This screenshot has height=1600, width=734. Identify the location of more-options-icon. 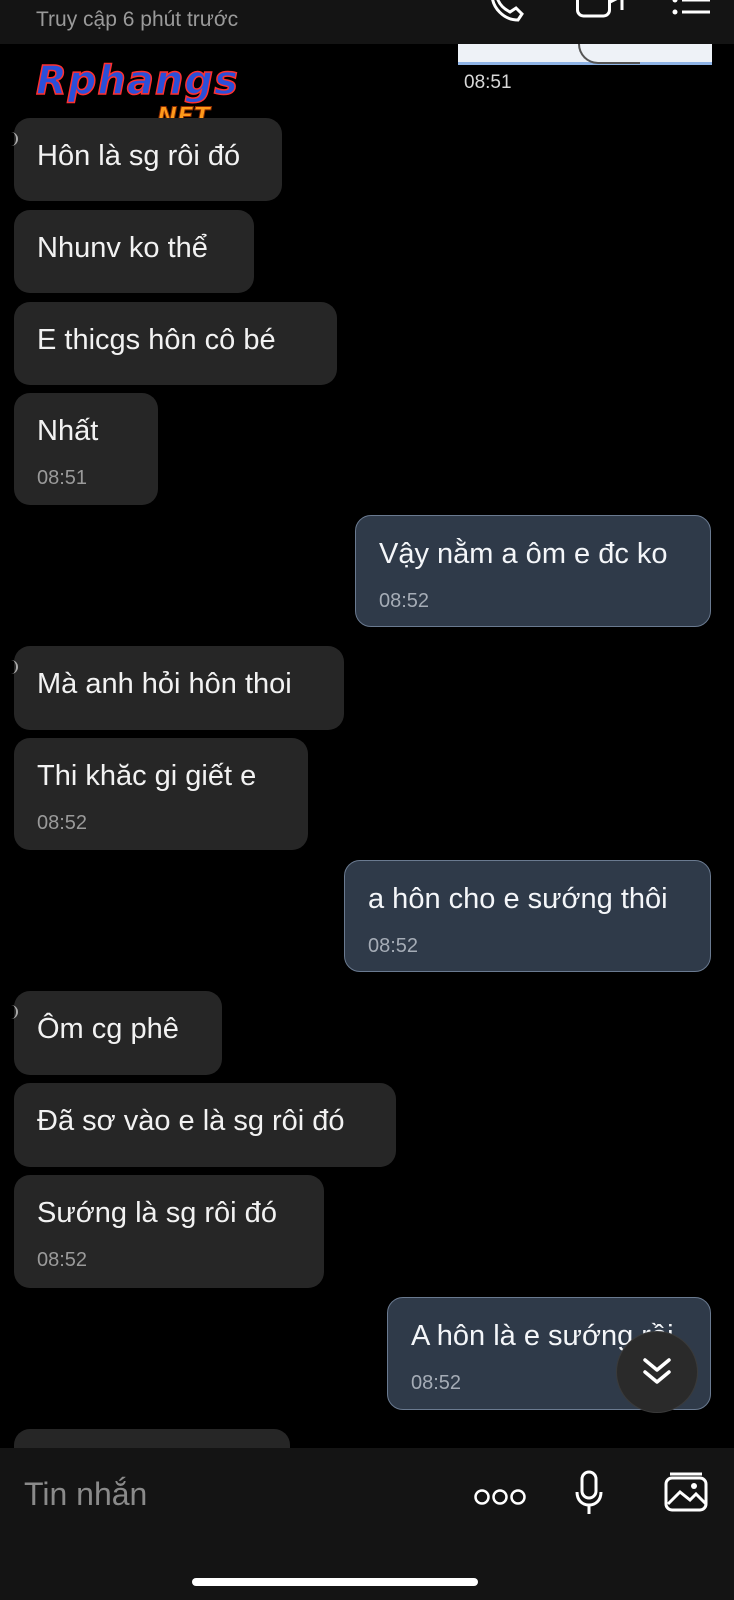
(500, 1499).